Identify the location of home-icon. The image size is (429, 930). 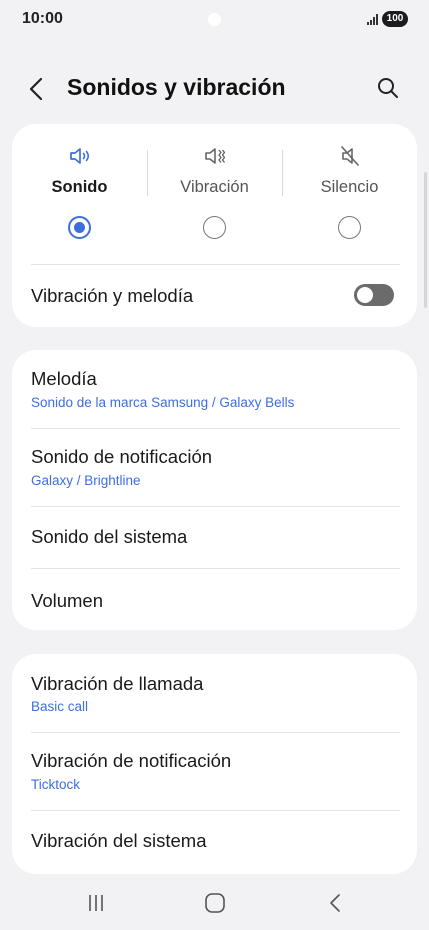
(215, 903).